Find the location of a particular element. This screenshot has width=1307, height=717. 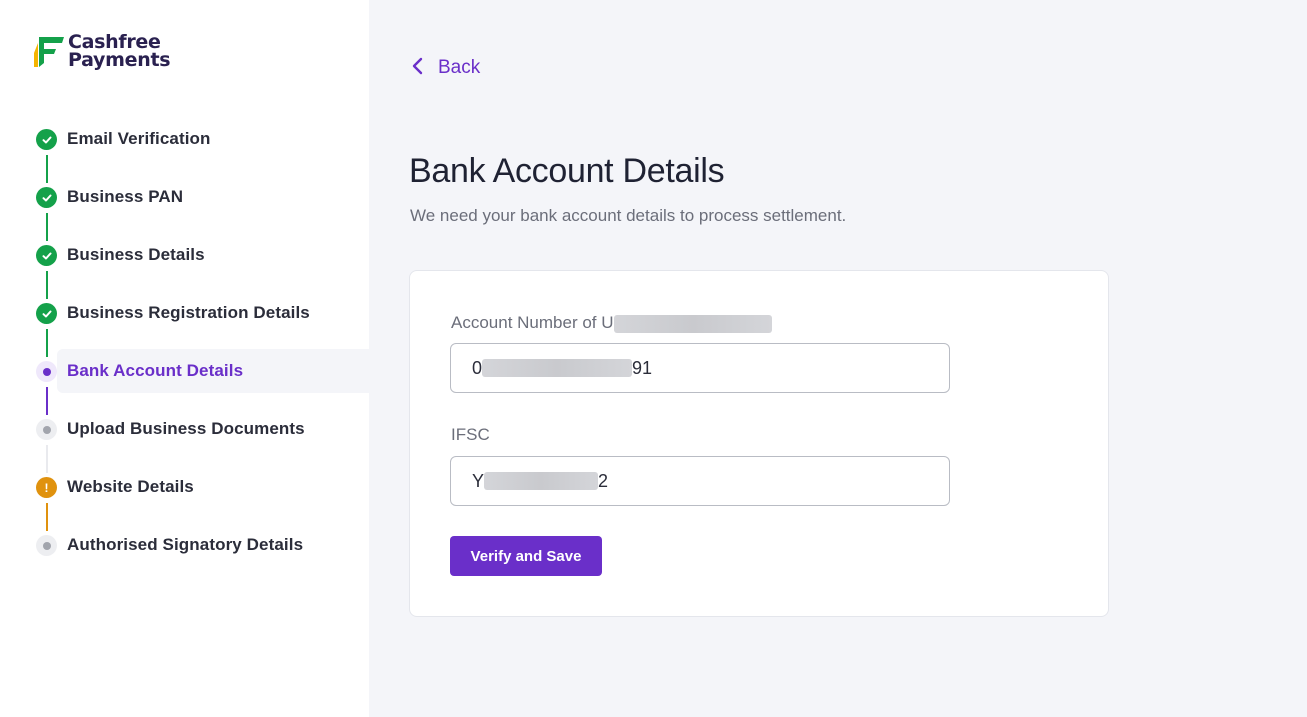

ifsc-value-start: Y is located at coordinates (478, 480).